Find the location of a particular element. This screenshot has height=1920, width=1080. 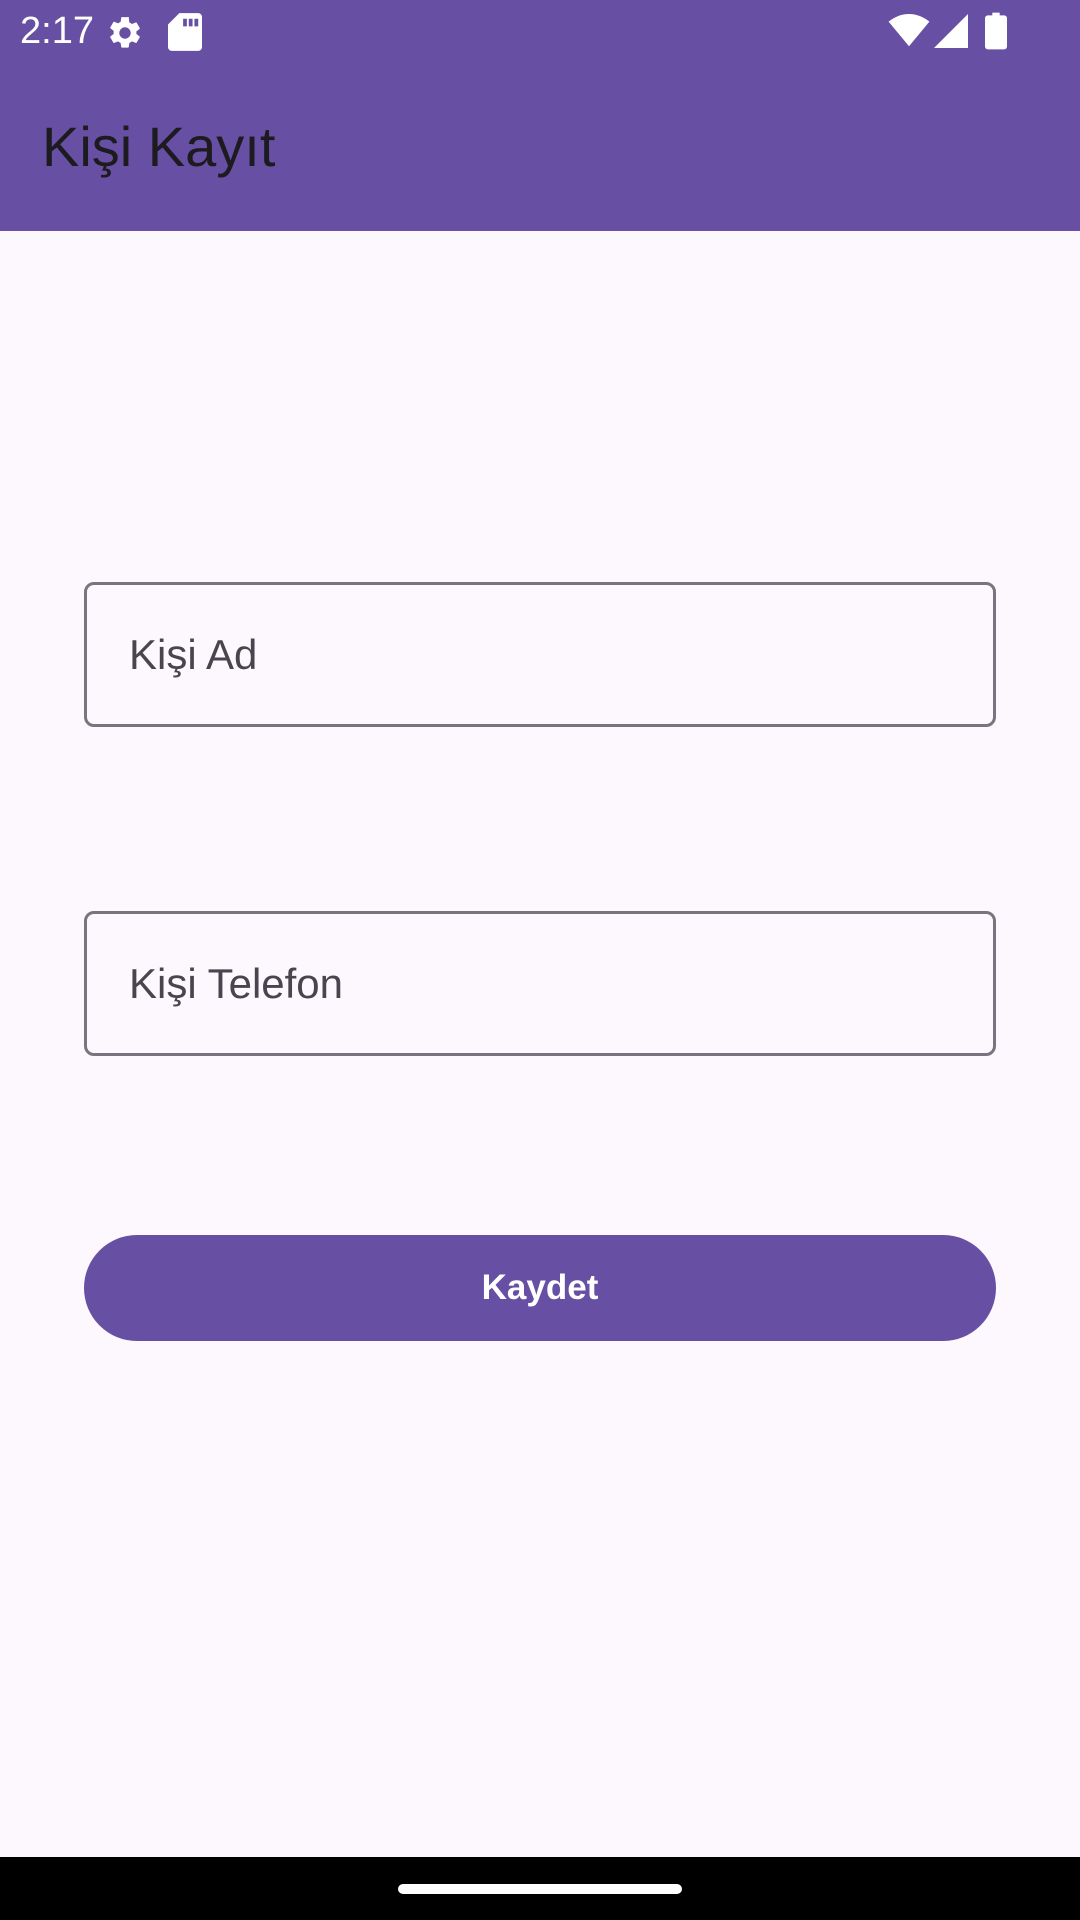

home-gesture-handle is located at coordinates (540, 1889).